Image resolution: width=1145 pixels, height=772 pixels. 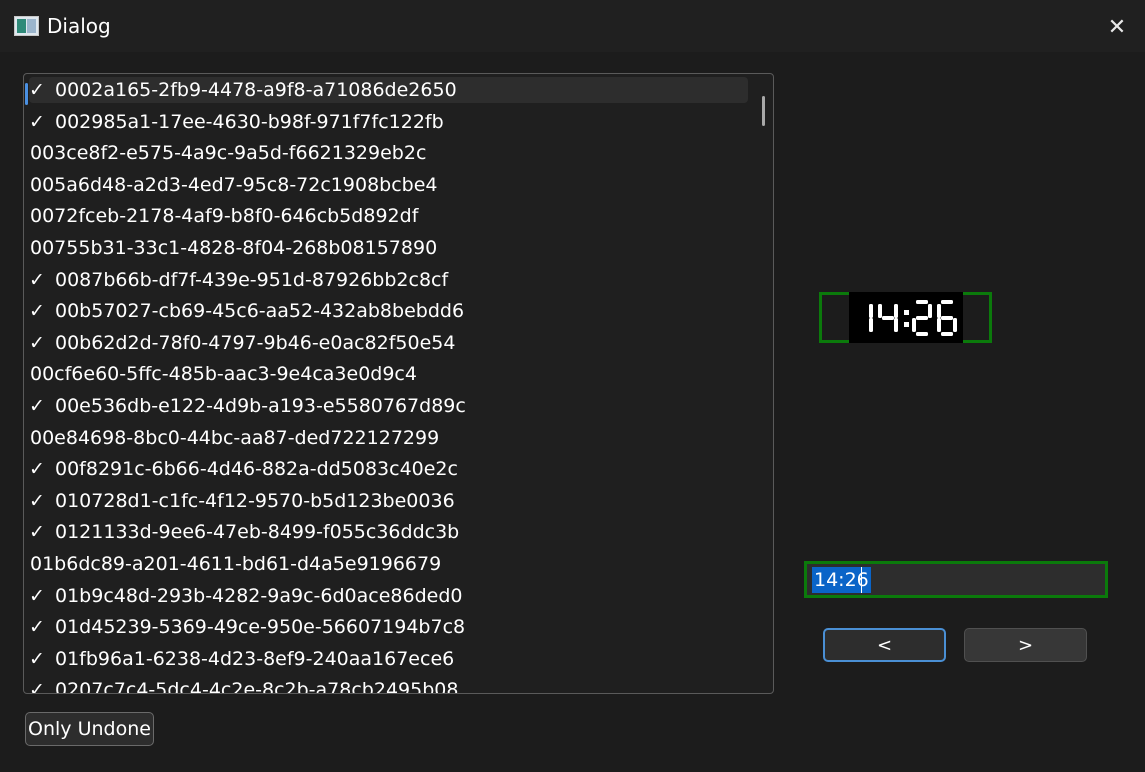 What do you see at coordinates (26, 26) in the screenshot?
I see `app-icon` at bounding box center [26, 26].